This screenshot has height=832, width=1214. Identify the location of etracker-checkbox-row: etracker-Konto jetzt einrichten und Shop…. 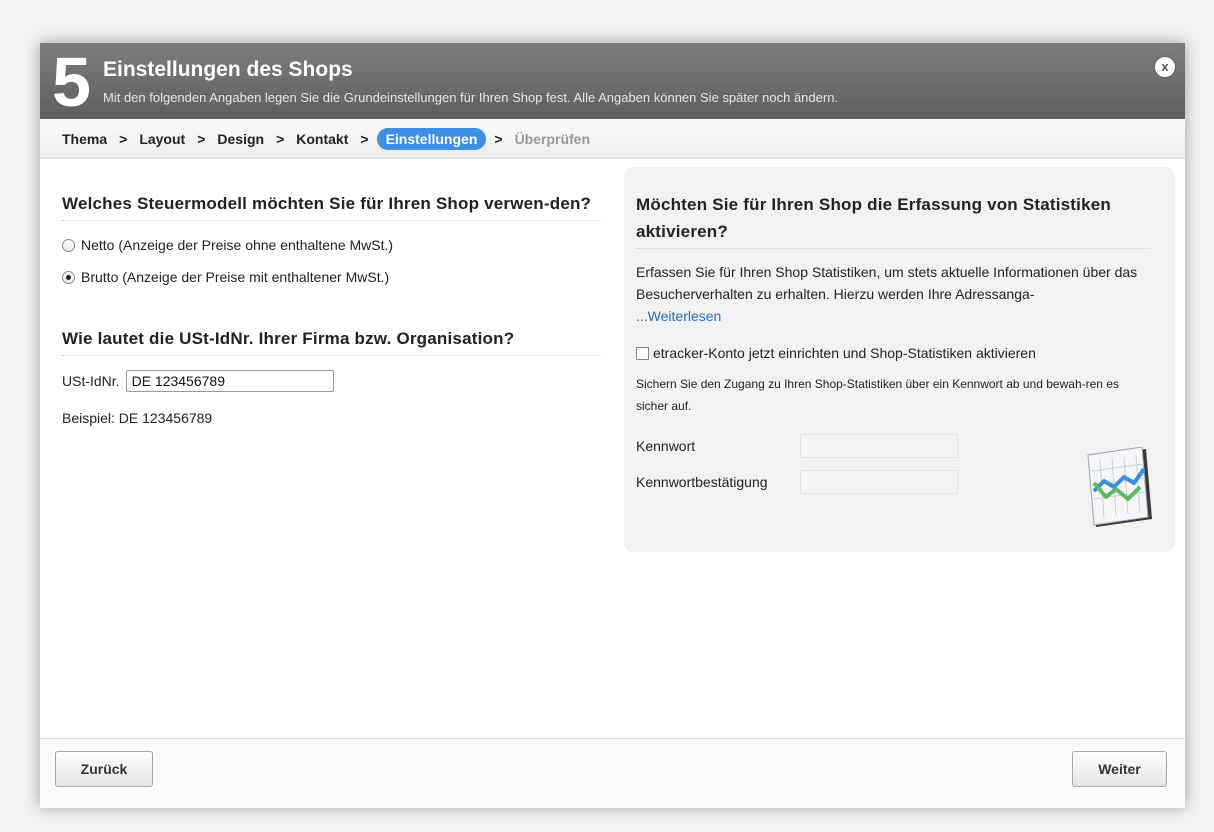
(893, 353).